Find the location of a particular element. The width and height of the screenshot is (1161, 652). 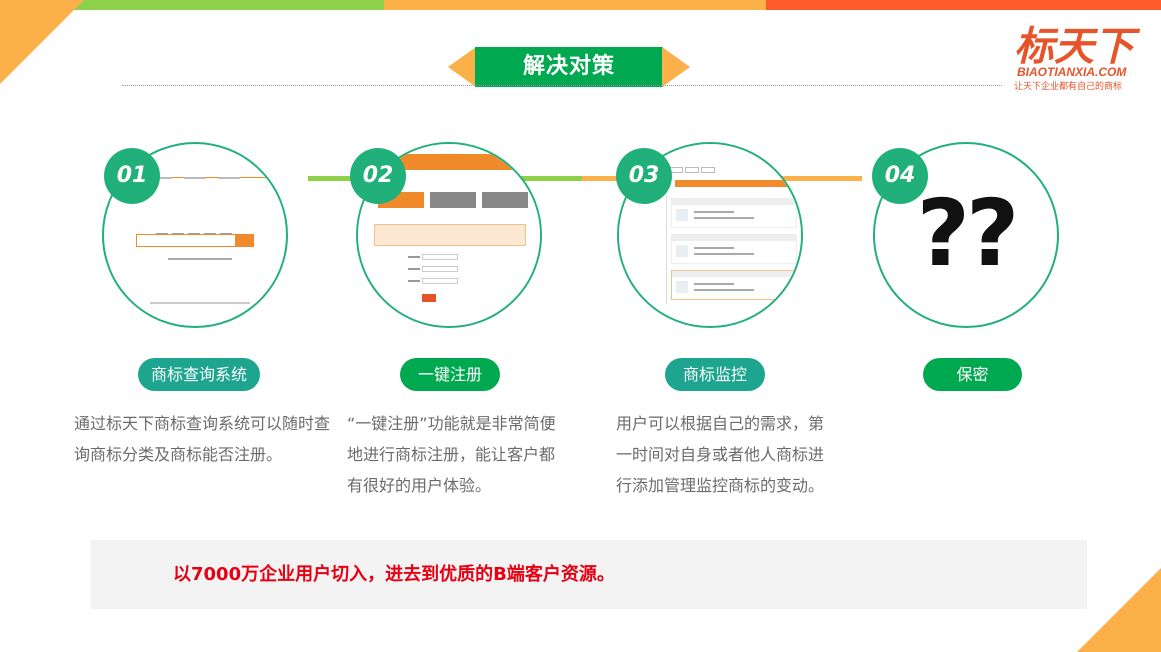

step-description: 用户可以根据自己的需求，第一时间对自身或者他人商标进行添加管理监控商标的变动。 is located at coordinates (720, 454).